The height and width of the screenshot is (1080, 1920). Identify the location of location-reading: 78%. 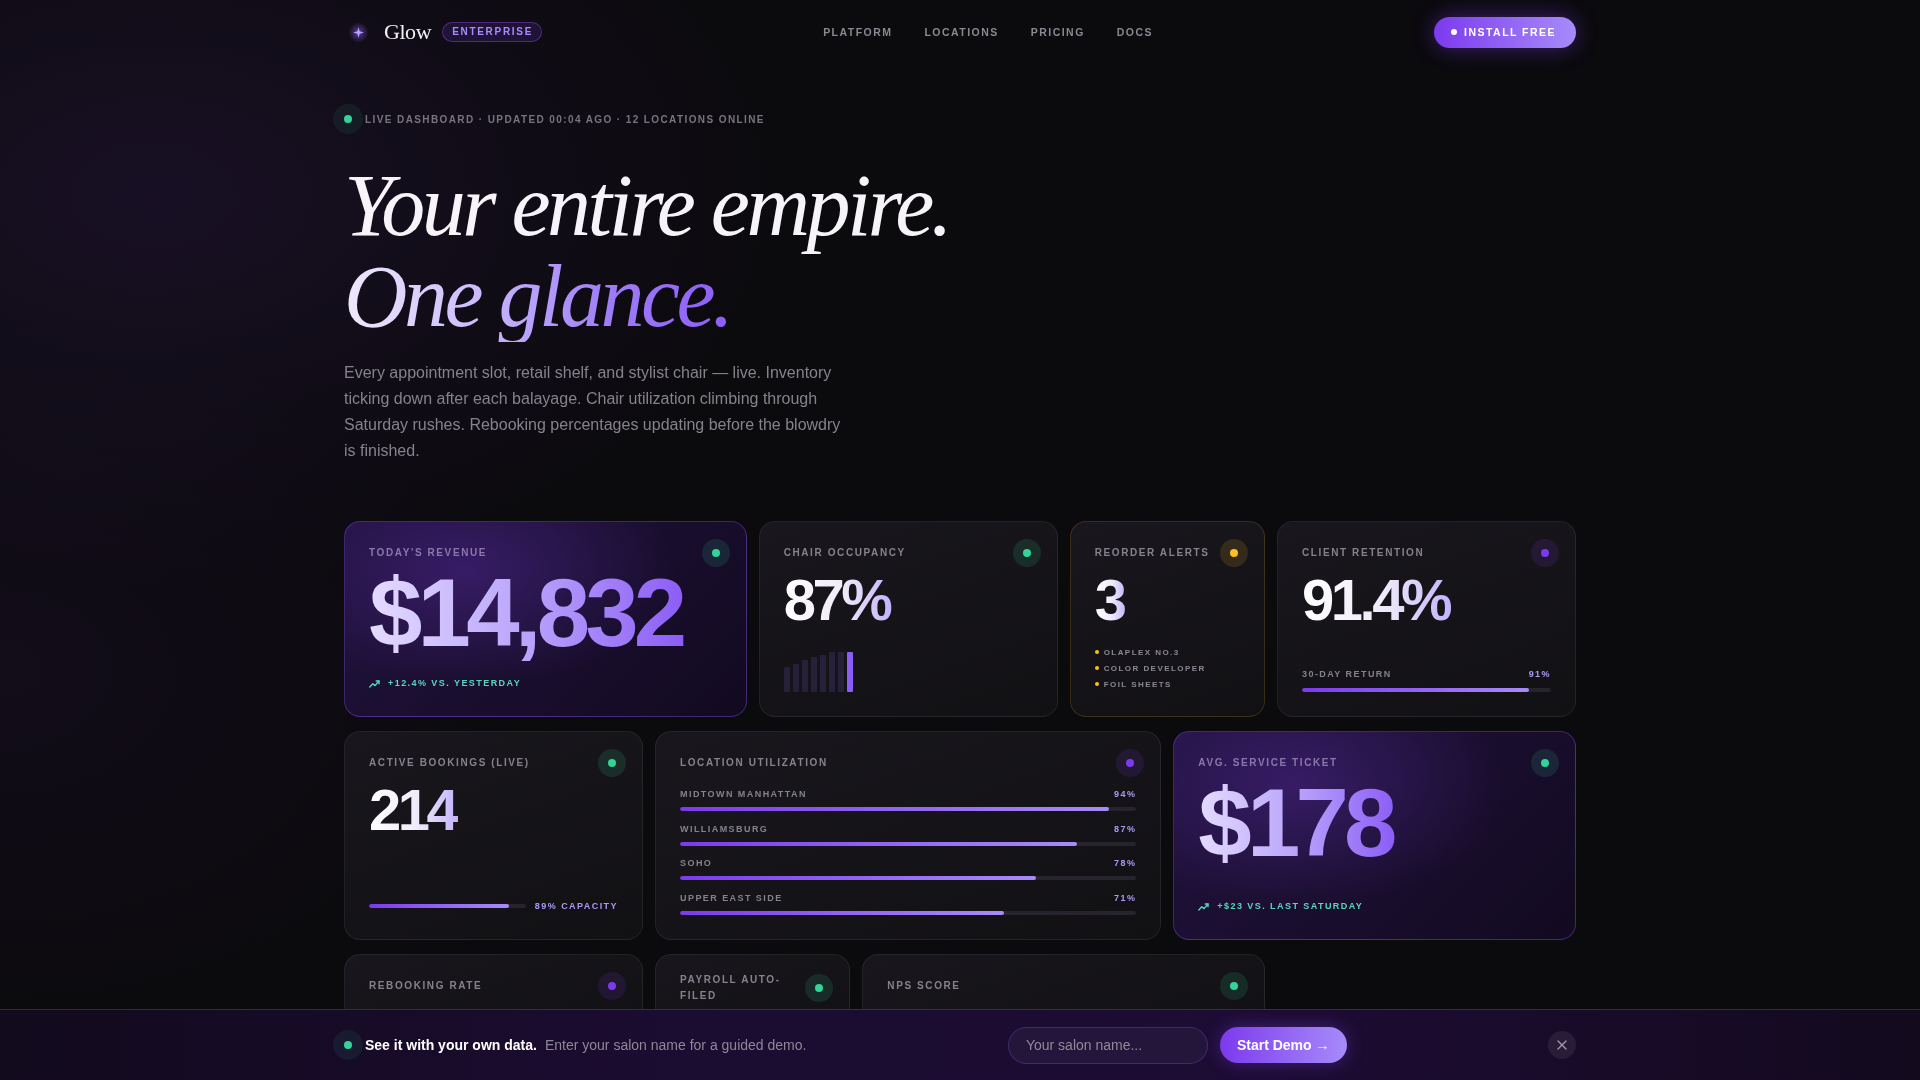
(1125, 863).